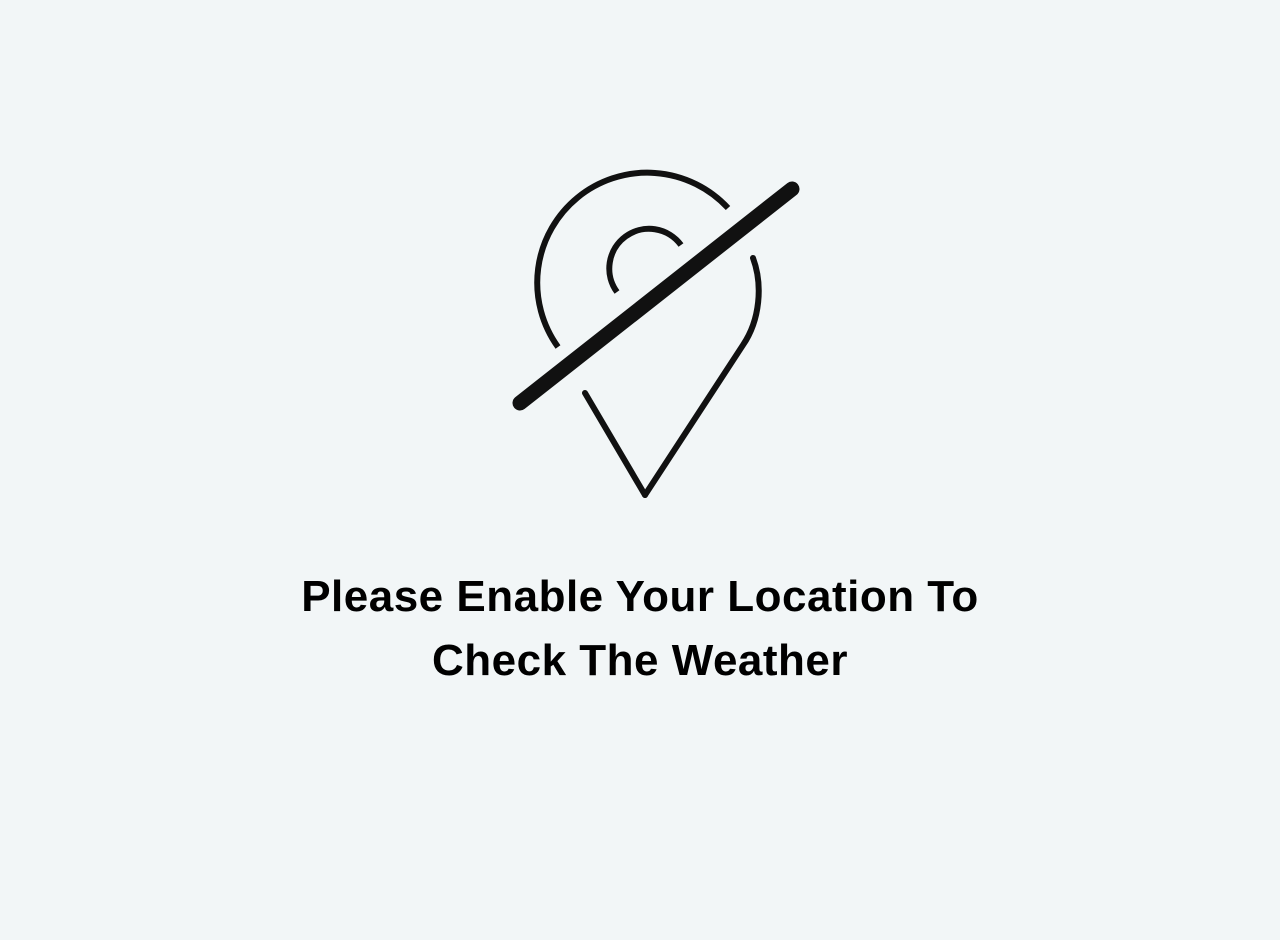 The width and height of the screenshot is (1280, 940). What do you see at coordinates (655, 335) in the screenshot?
I see `location-off-icon` at bounding box center [655, 335].